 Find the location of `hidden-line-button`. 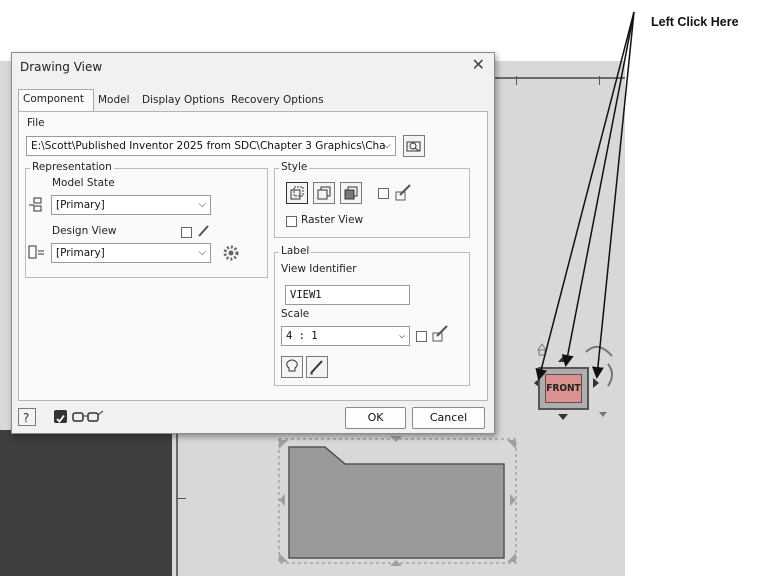

hidden-line-button is located at coordinates (297, 193).